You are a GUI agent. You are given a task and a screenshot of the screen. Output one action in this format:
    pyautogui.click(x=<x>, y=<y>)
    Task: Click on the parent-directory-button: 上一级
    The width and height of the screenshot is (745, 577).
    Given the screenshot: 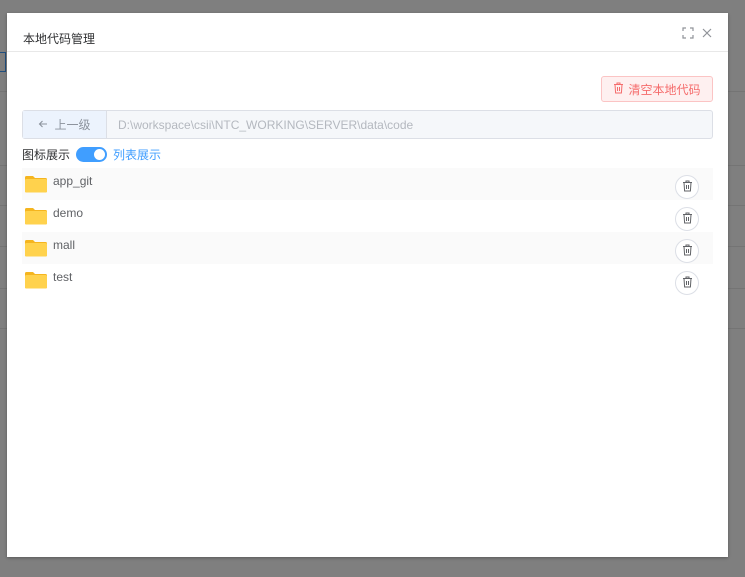 What is the action you would take?
    pyautogui.click(x=65, y=124)
    